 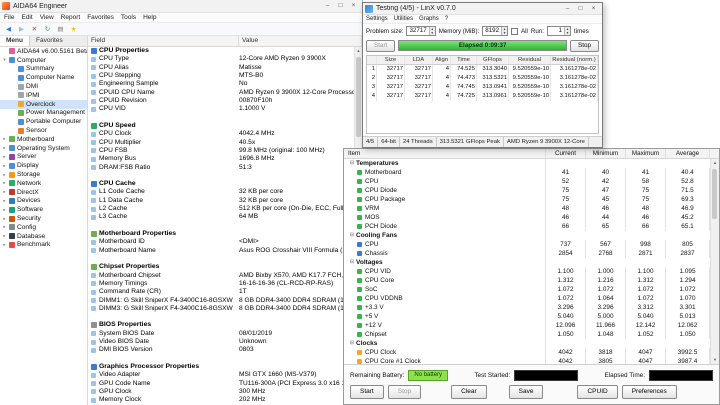 What do you see at coordinates (100, 17) in the screenshot?
I see `menu-favorites: Favorites` at bounding box center [100, 17].